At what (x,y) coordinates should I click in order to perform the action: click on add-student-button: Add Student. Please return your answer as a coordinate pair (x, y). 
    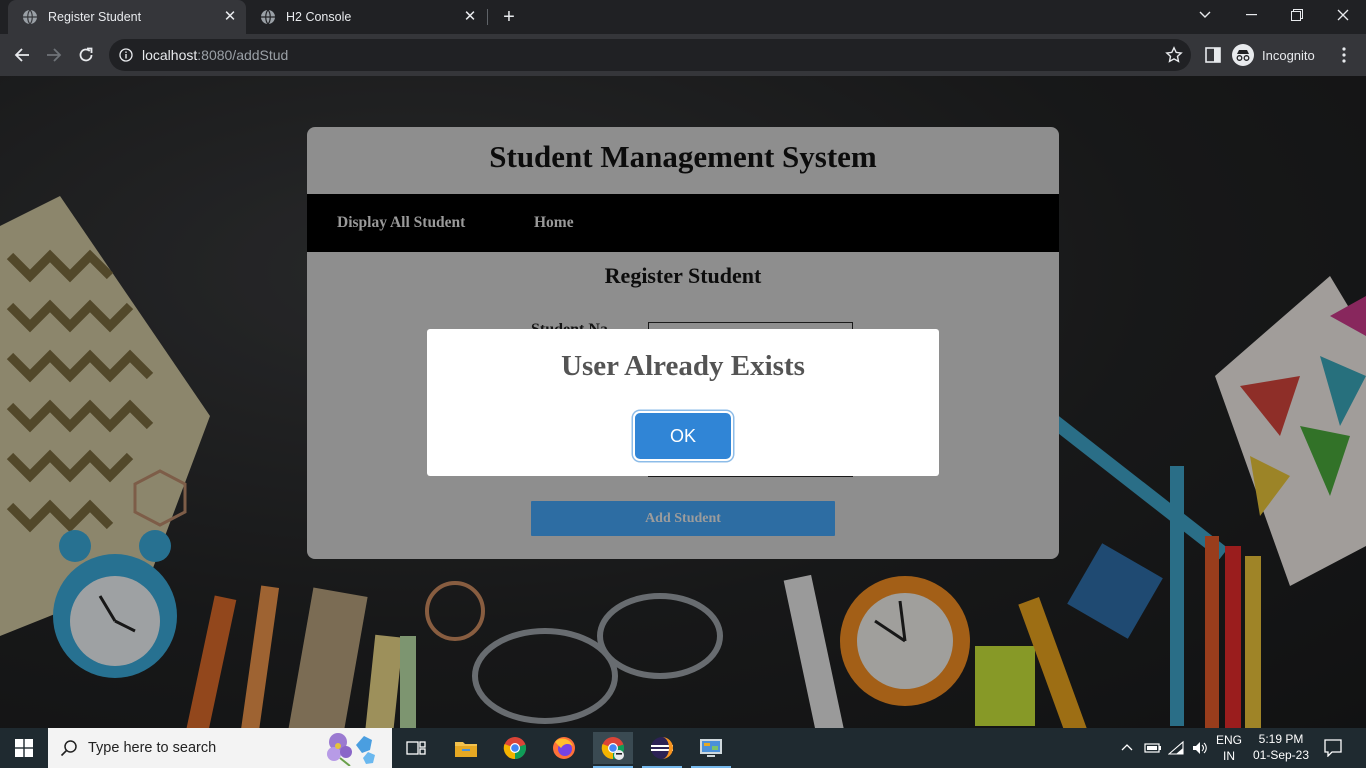
    Looking at the image, I should click on (683, 518).